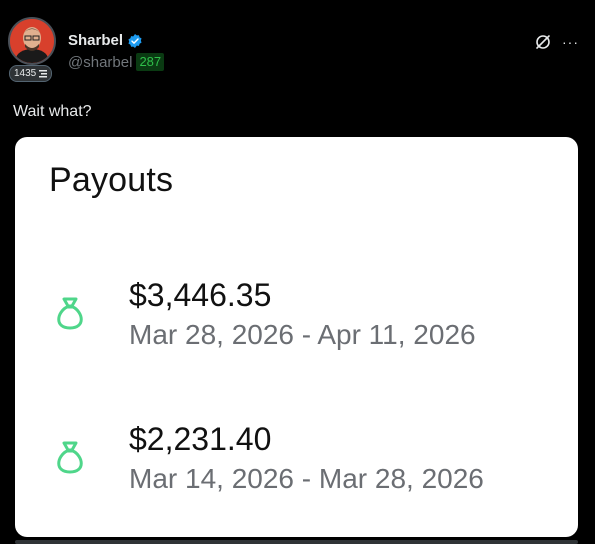 Image resolution: width=595 pixels, height=544 pixels. Describe the element at coordinates (296, 542) in the screenshot. I see `card-divider` at that location.